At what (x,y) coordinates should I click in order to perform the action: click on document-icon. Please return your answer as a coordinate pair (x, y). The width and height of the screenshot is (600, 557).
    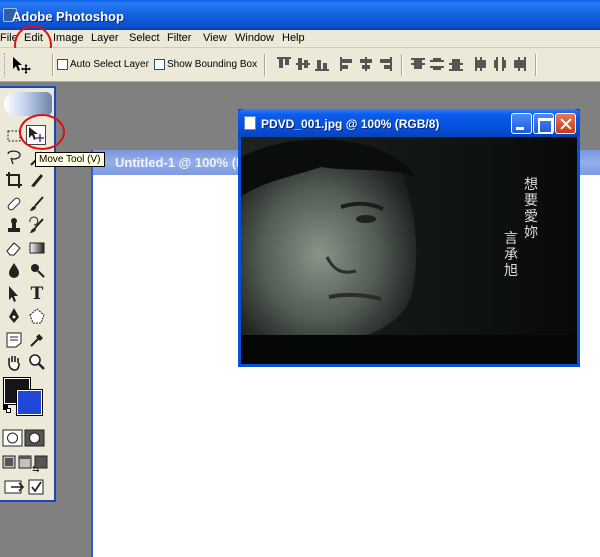
    Looking at the image, I should click on (250, 123).